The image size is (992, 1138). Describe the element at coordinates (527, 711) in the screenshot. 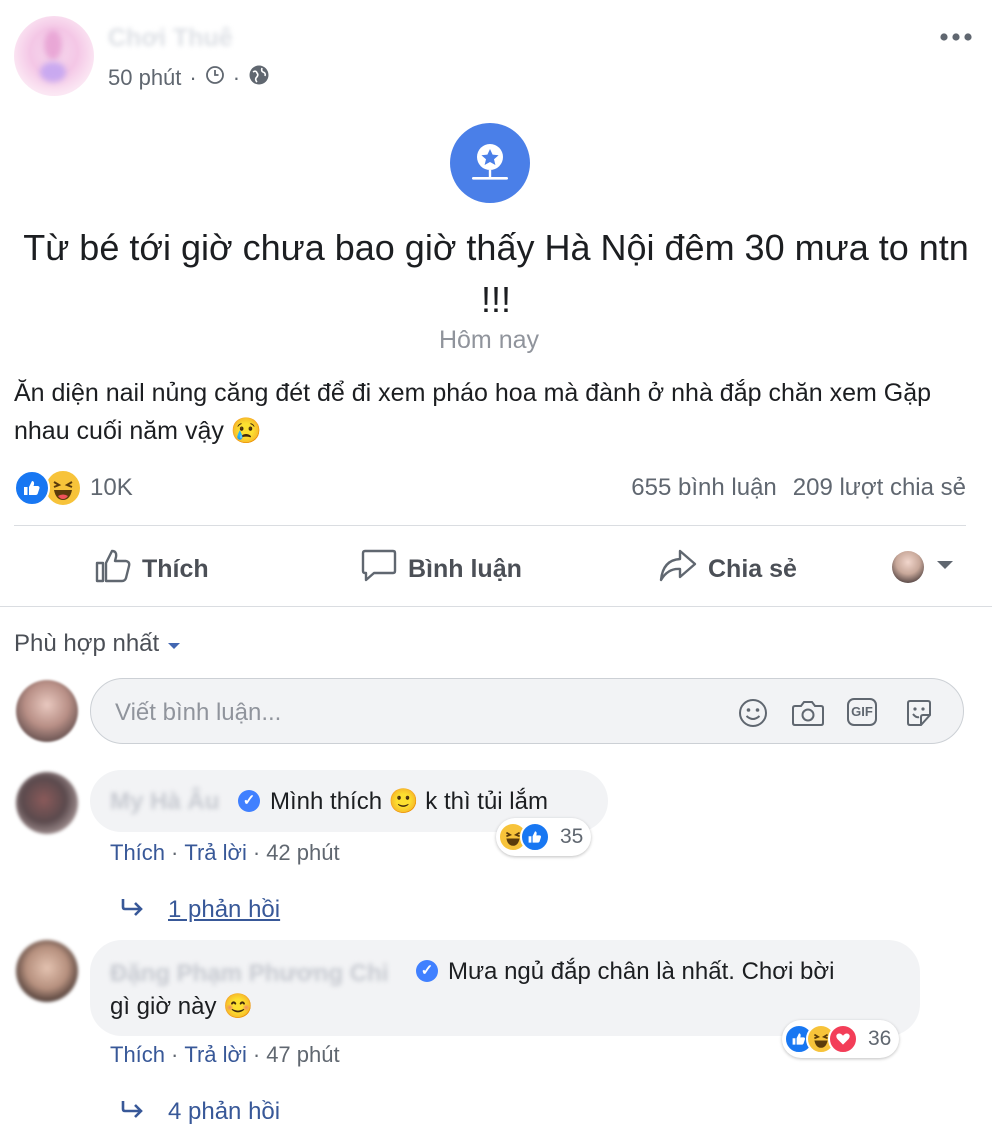

I see `comment-input: Viết bình luận... GIF` at that location.